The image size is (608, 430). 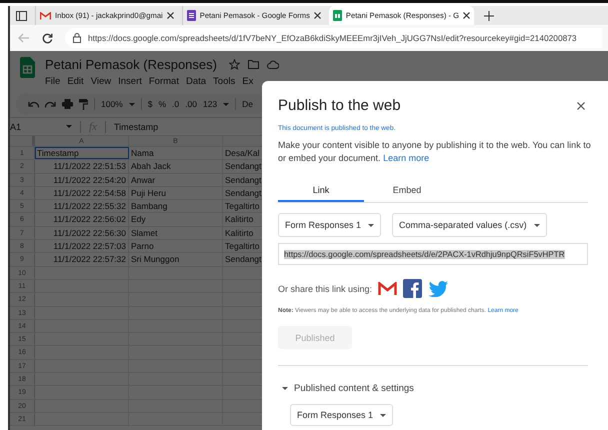 What do you see at coordinates (469, 225) in the screenshot?
I see `format-dropdown: Comma-separated values (.csv)` at bounding box center [469, 225].